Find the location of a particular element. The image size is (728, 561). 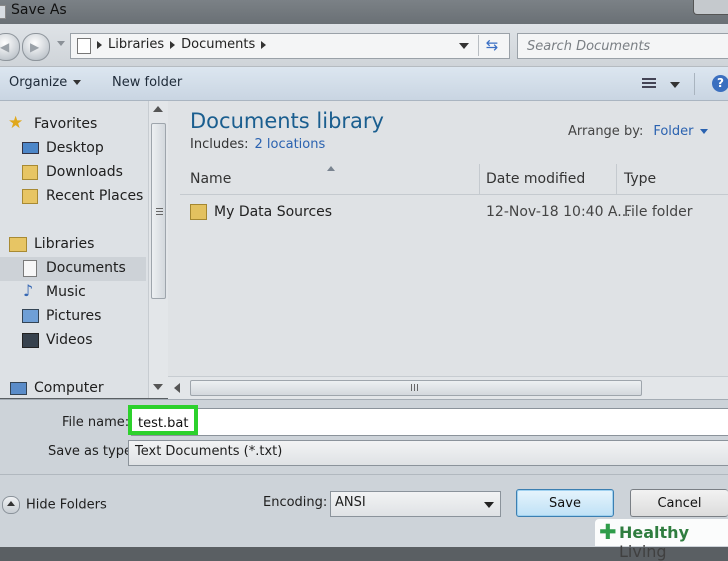

address-history-dropdown-icon is located at coordinates (464, 46).